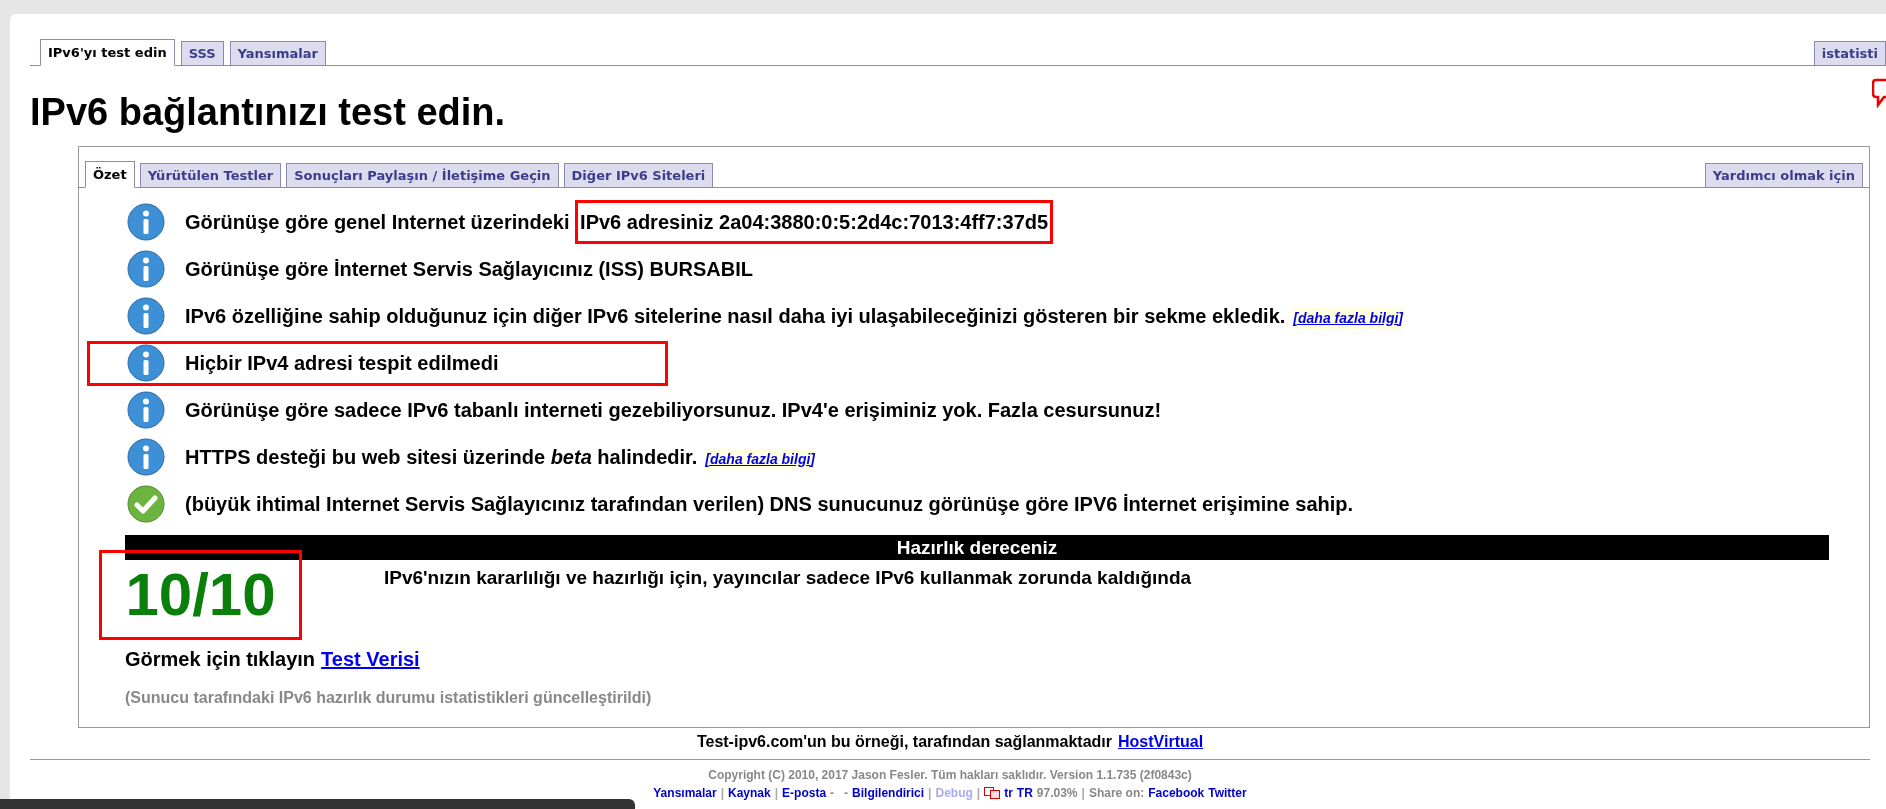 This screenshot has width=1886, height=809. I want to click on message-text: Görünüşe göre genel Internet üzerindeki, so click(378, 222).